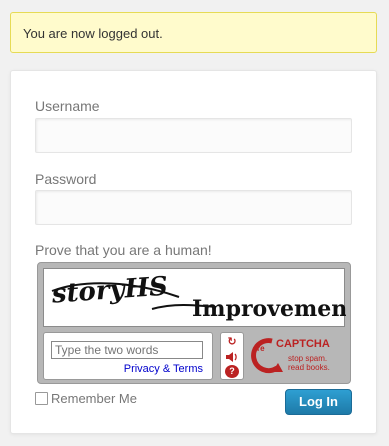  I want to click on recaptcha-tagline-1: stop spam., so click(308, 358).